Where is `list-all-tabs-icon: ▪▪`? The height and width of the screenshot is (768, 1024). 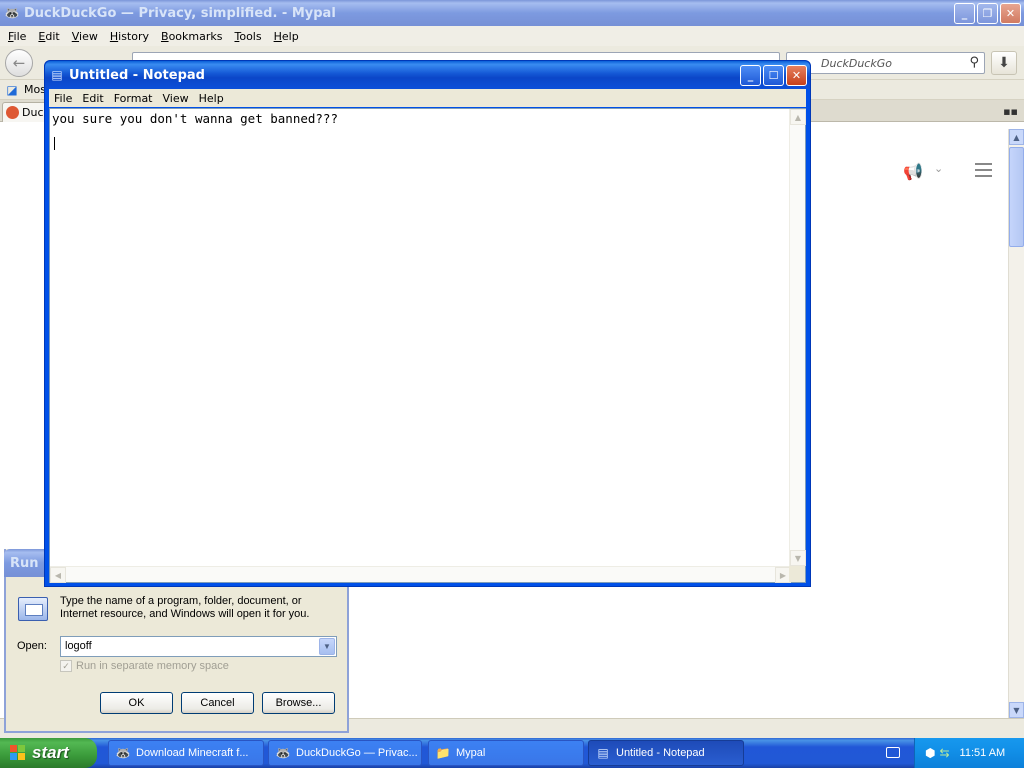 list-all-tabs-icon: ▪▪ is located at coordinates (1010, 111).